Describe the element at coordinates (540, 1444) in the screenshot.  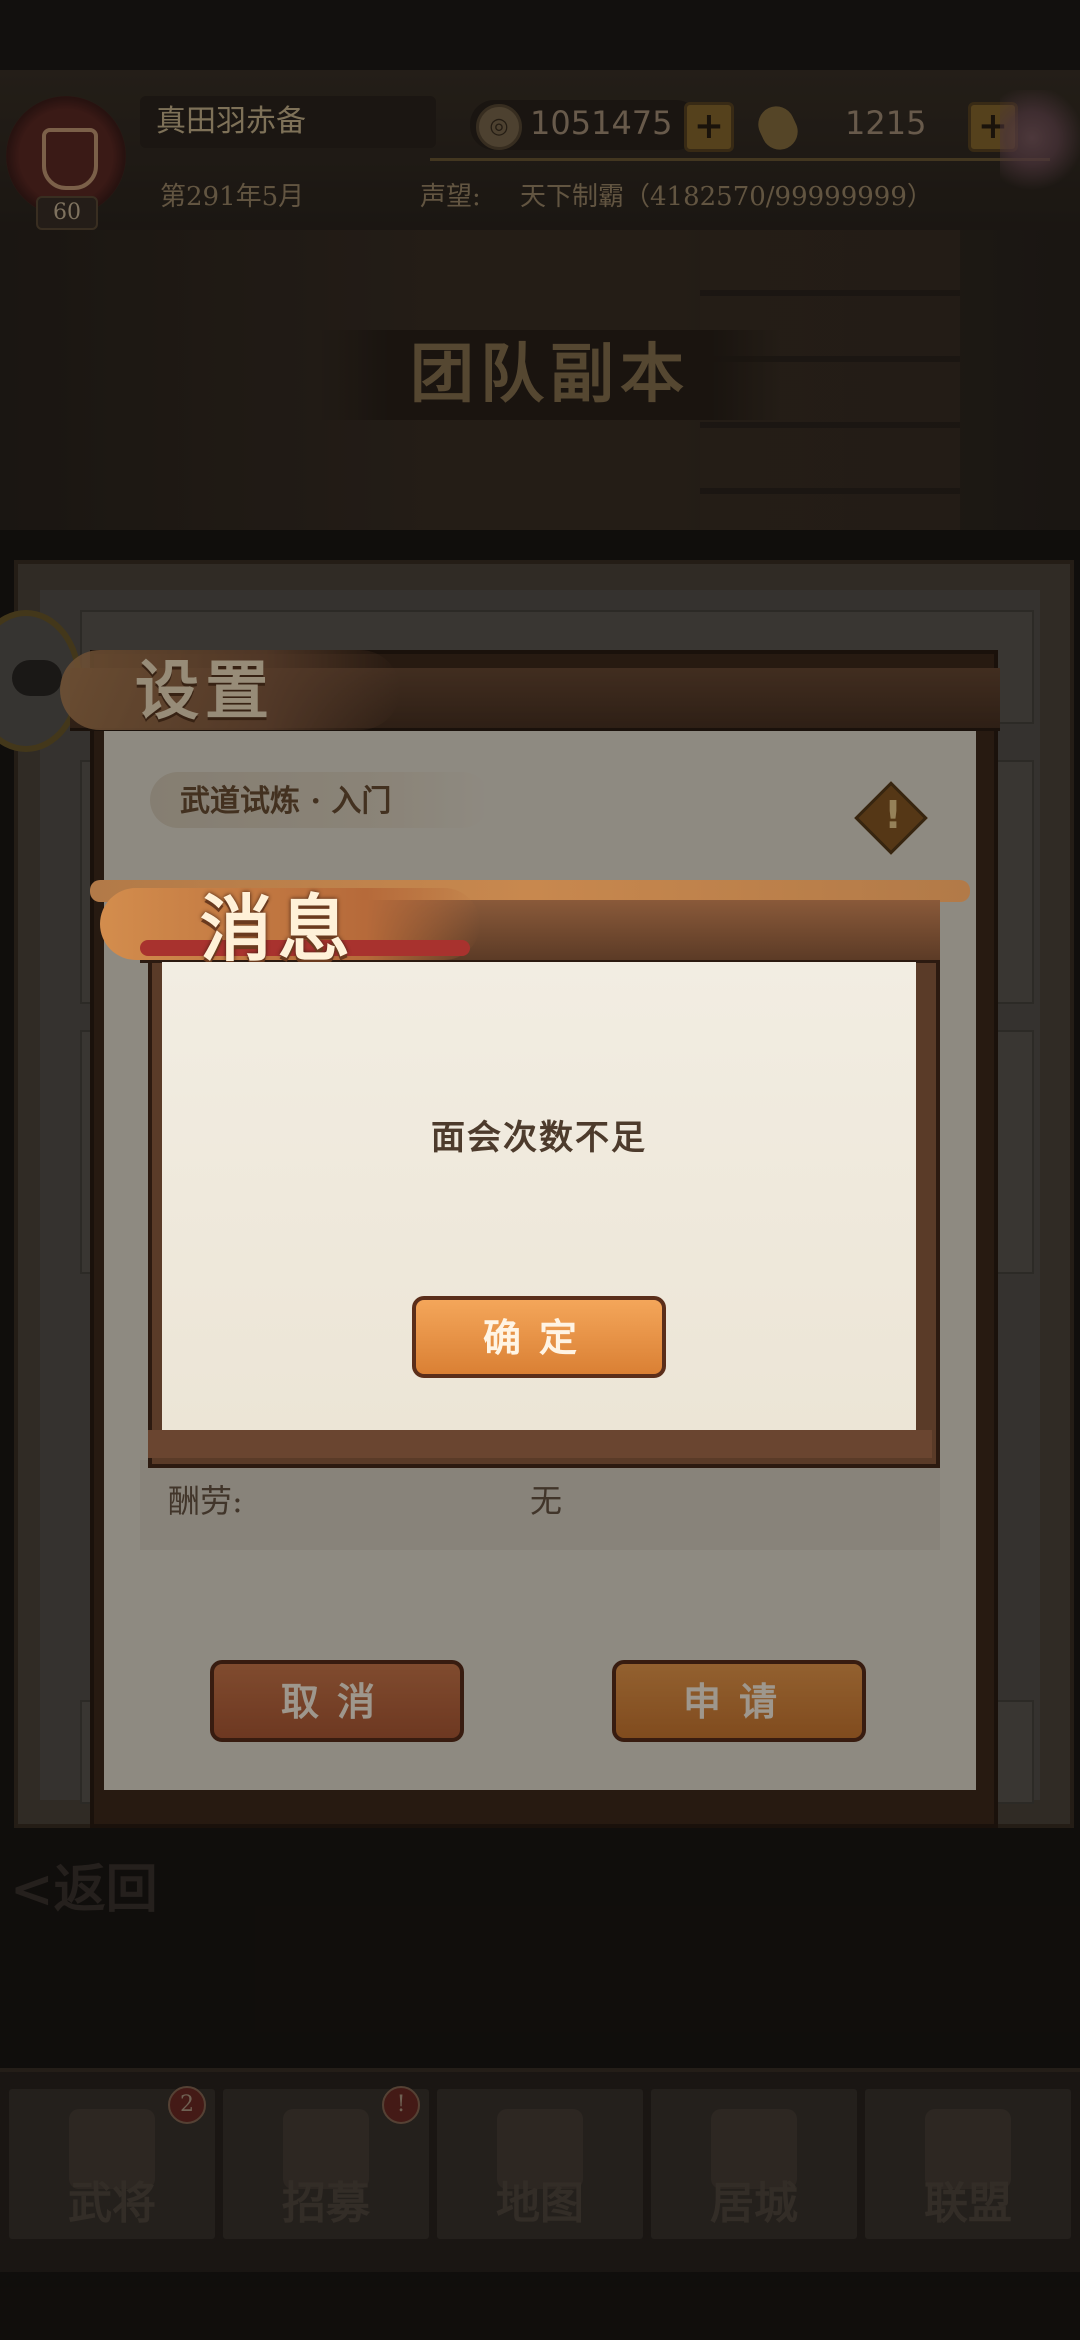
I see `message-dialog-base` at that location.